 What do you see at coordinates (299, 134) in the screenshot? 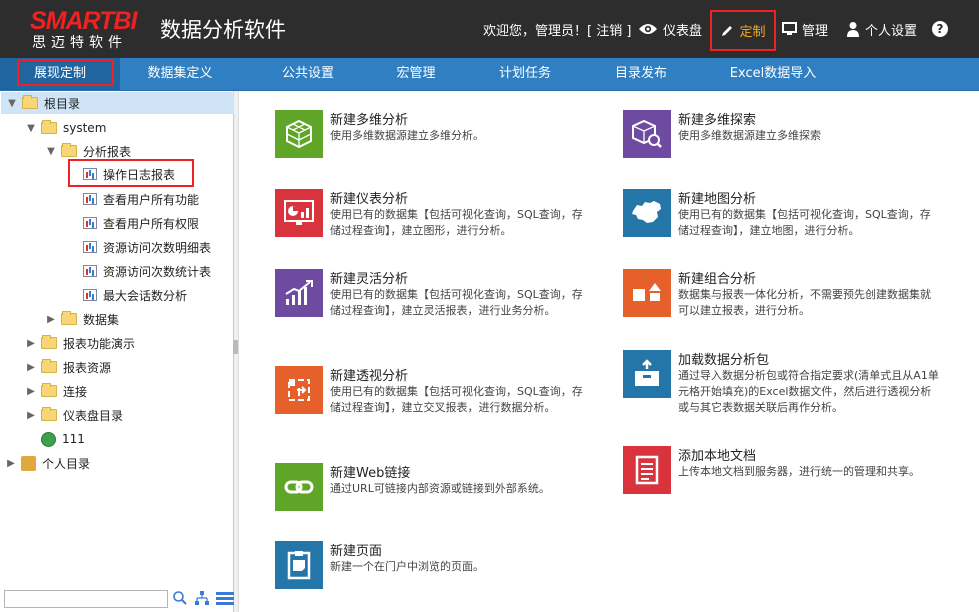
I see `cube-icon` at bounding box center [299, 134].